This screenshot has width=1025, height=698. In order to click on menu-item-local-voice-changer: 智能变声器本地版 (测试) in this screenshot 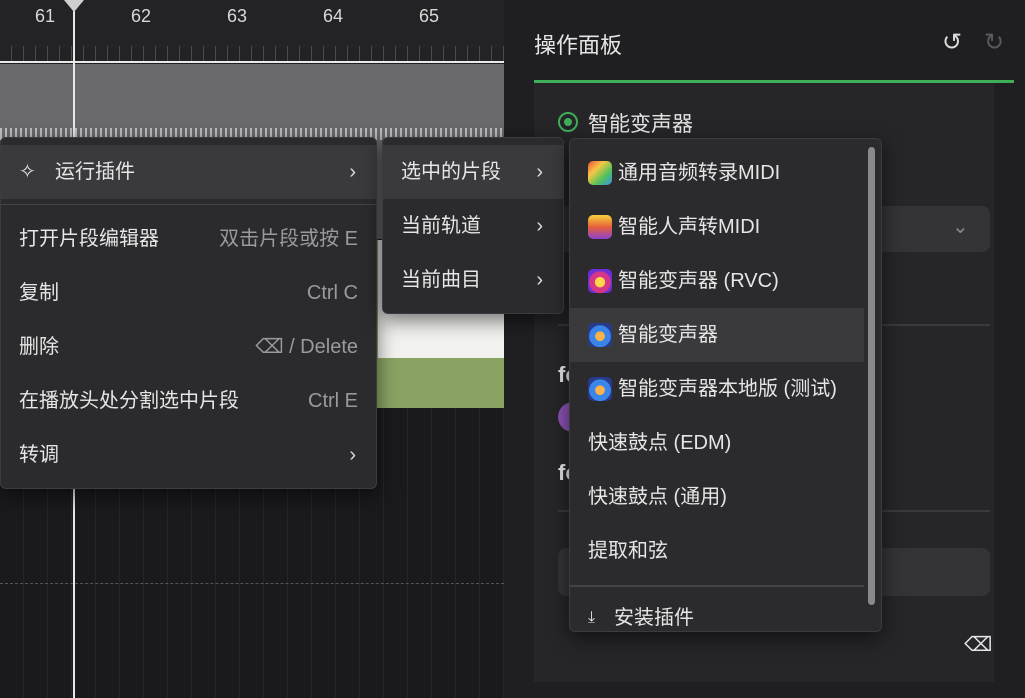, I will do `click(717, 389)`.